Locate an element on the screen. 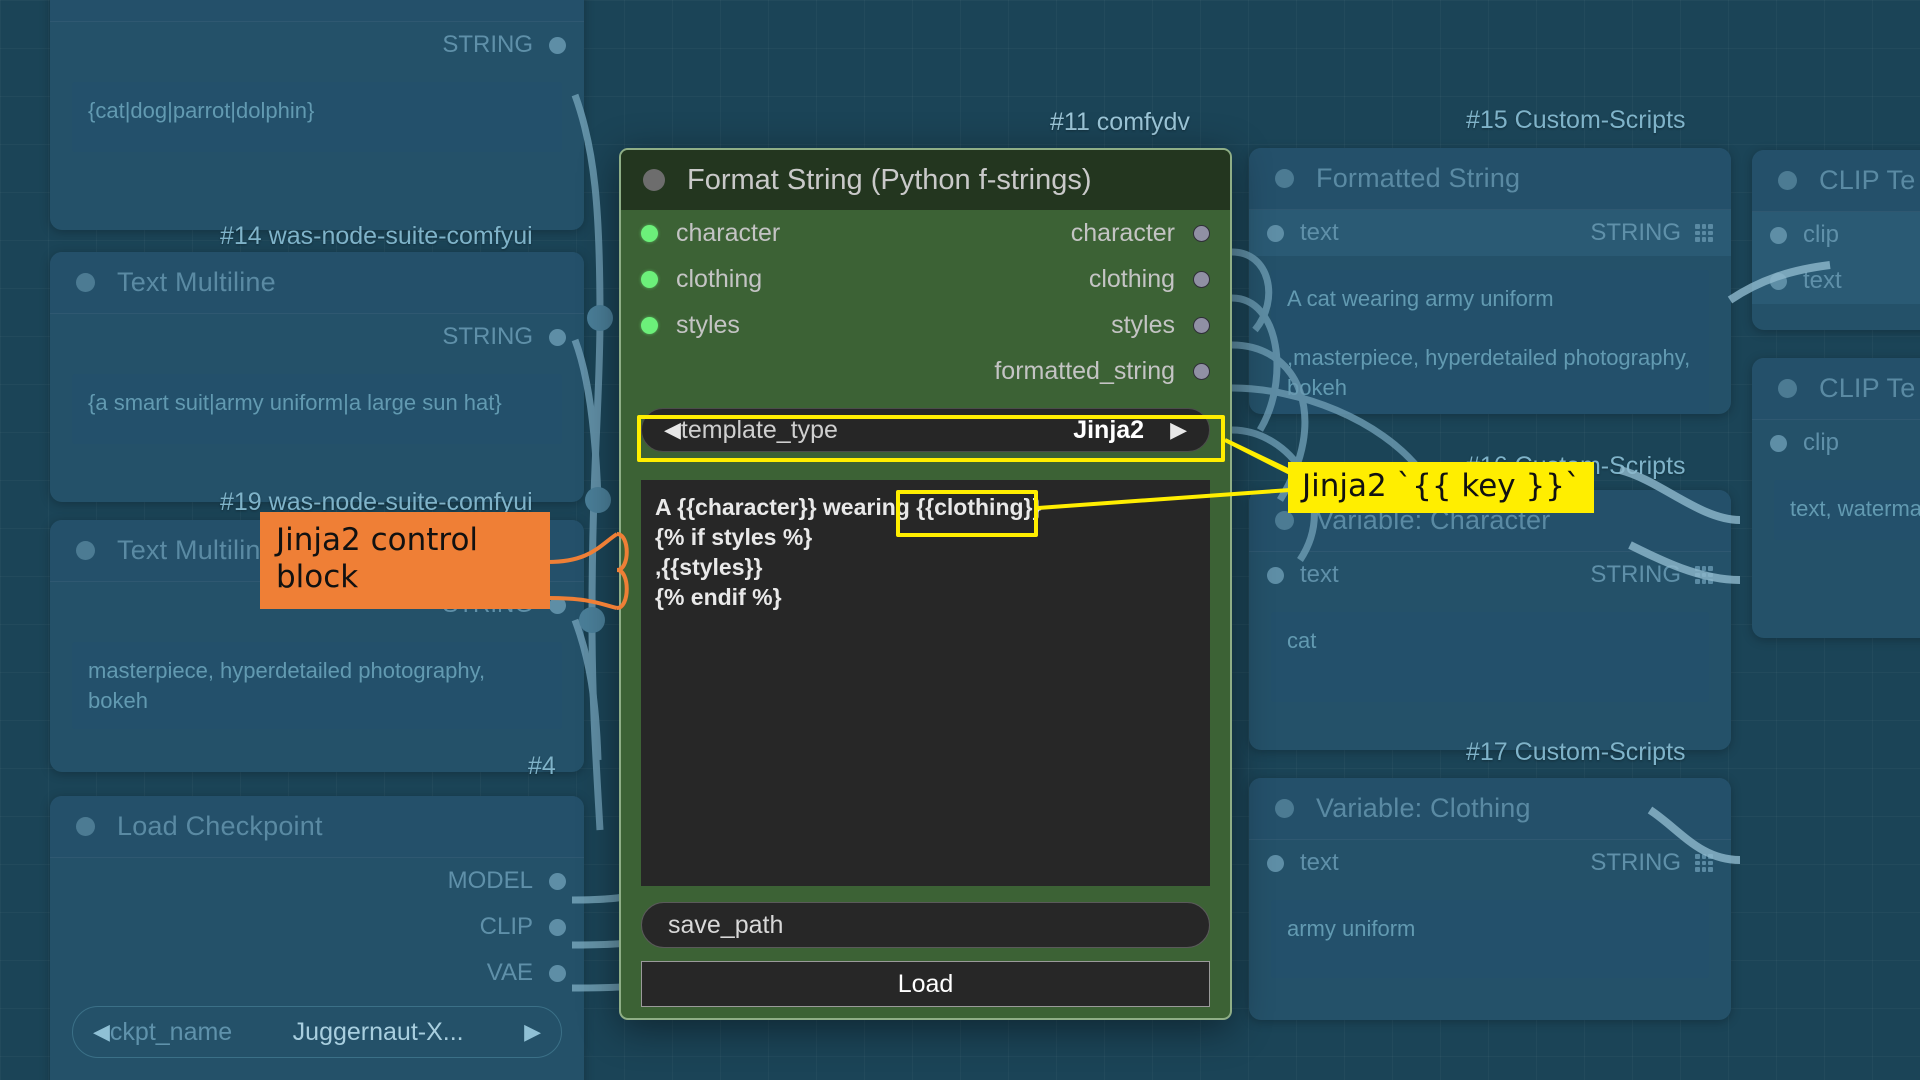 The width and height of the screenshot is (1920, 1080). node-header: Format String (Python f-strings) is located at coordinates (925, 180).